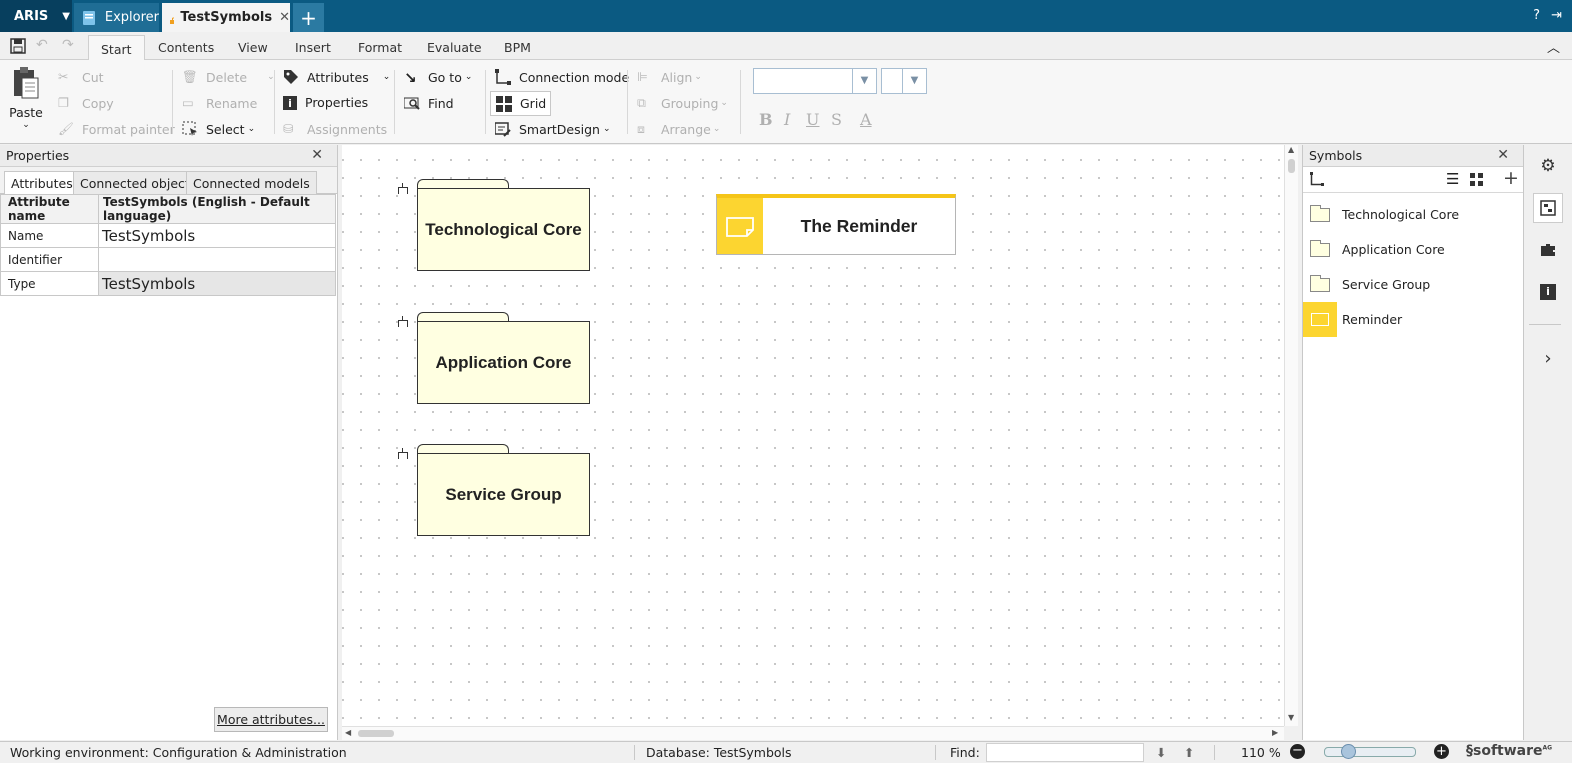  Describe the element at coordinates (1441, 751) in the screenshot. I see `zoom-in-icon: +` at that location.